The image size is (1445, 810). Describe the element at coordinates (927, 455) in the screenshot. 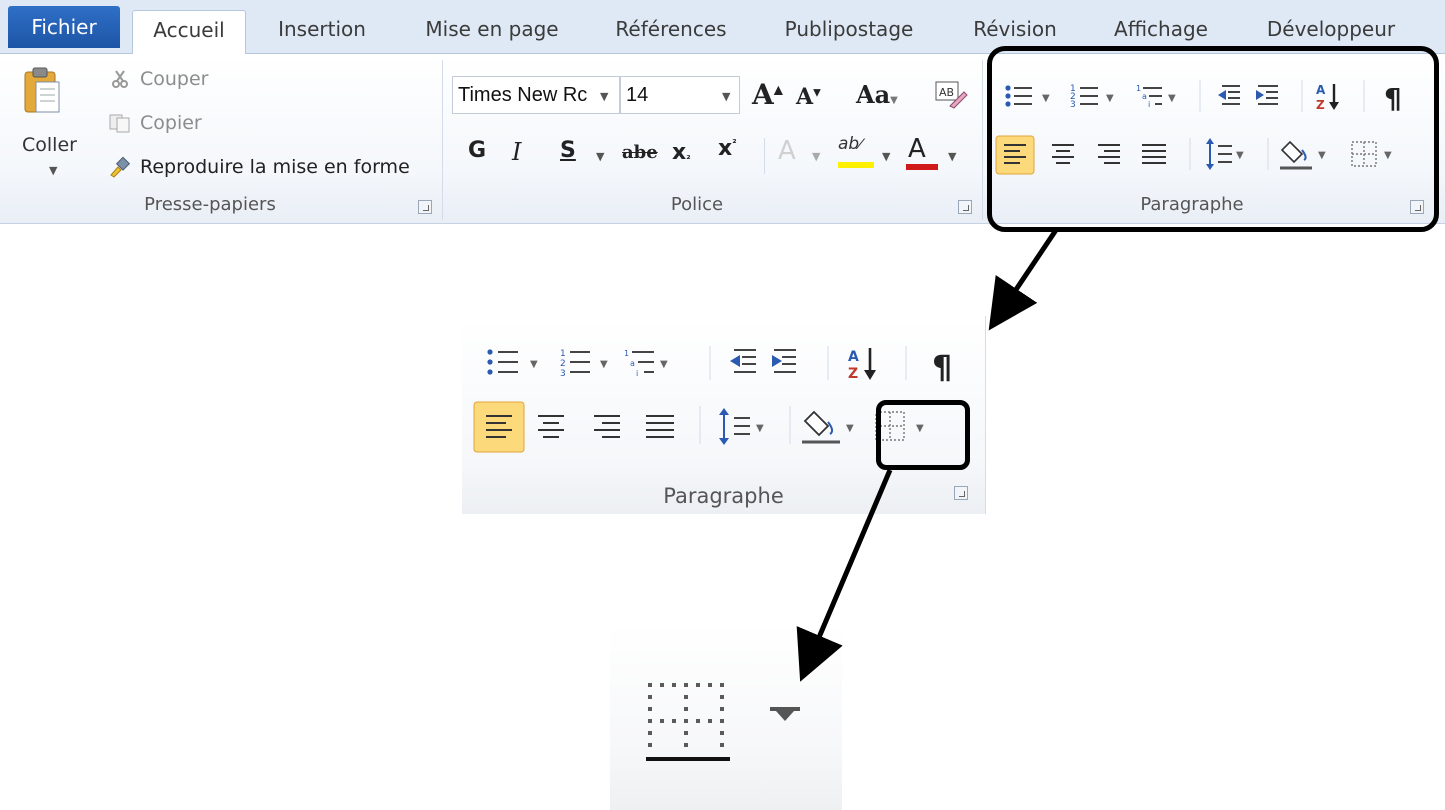

I see `callout-arrows` at that location.